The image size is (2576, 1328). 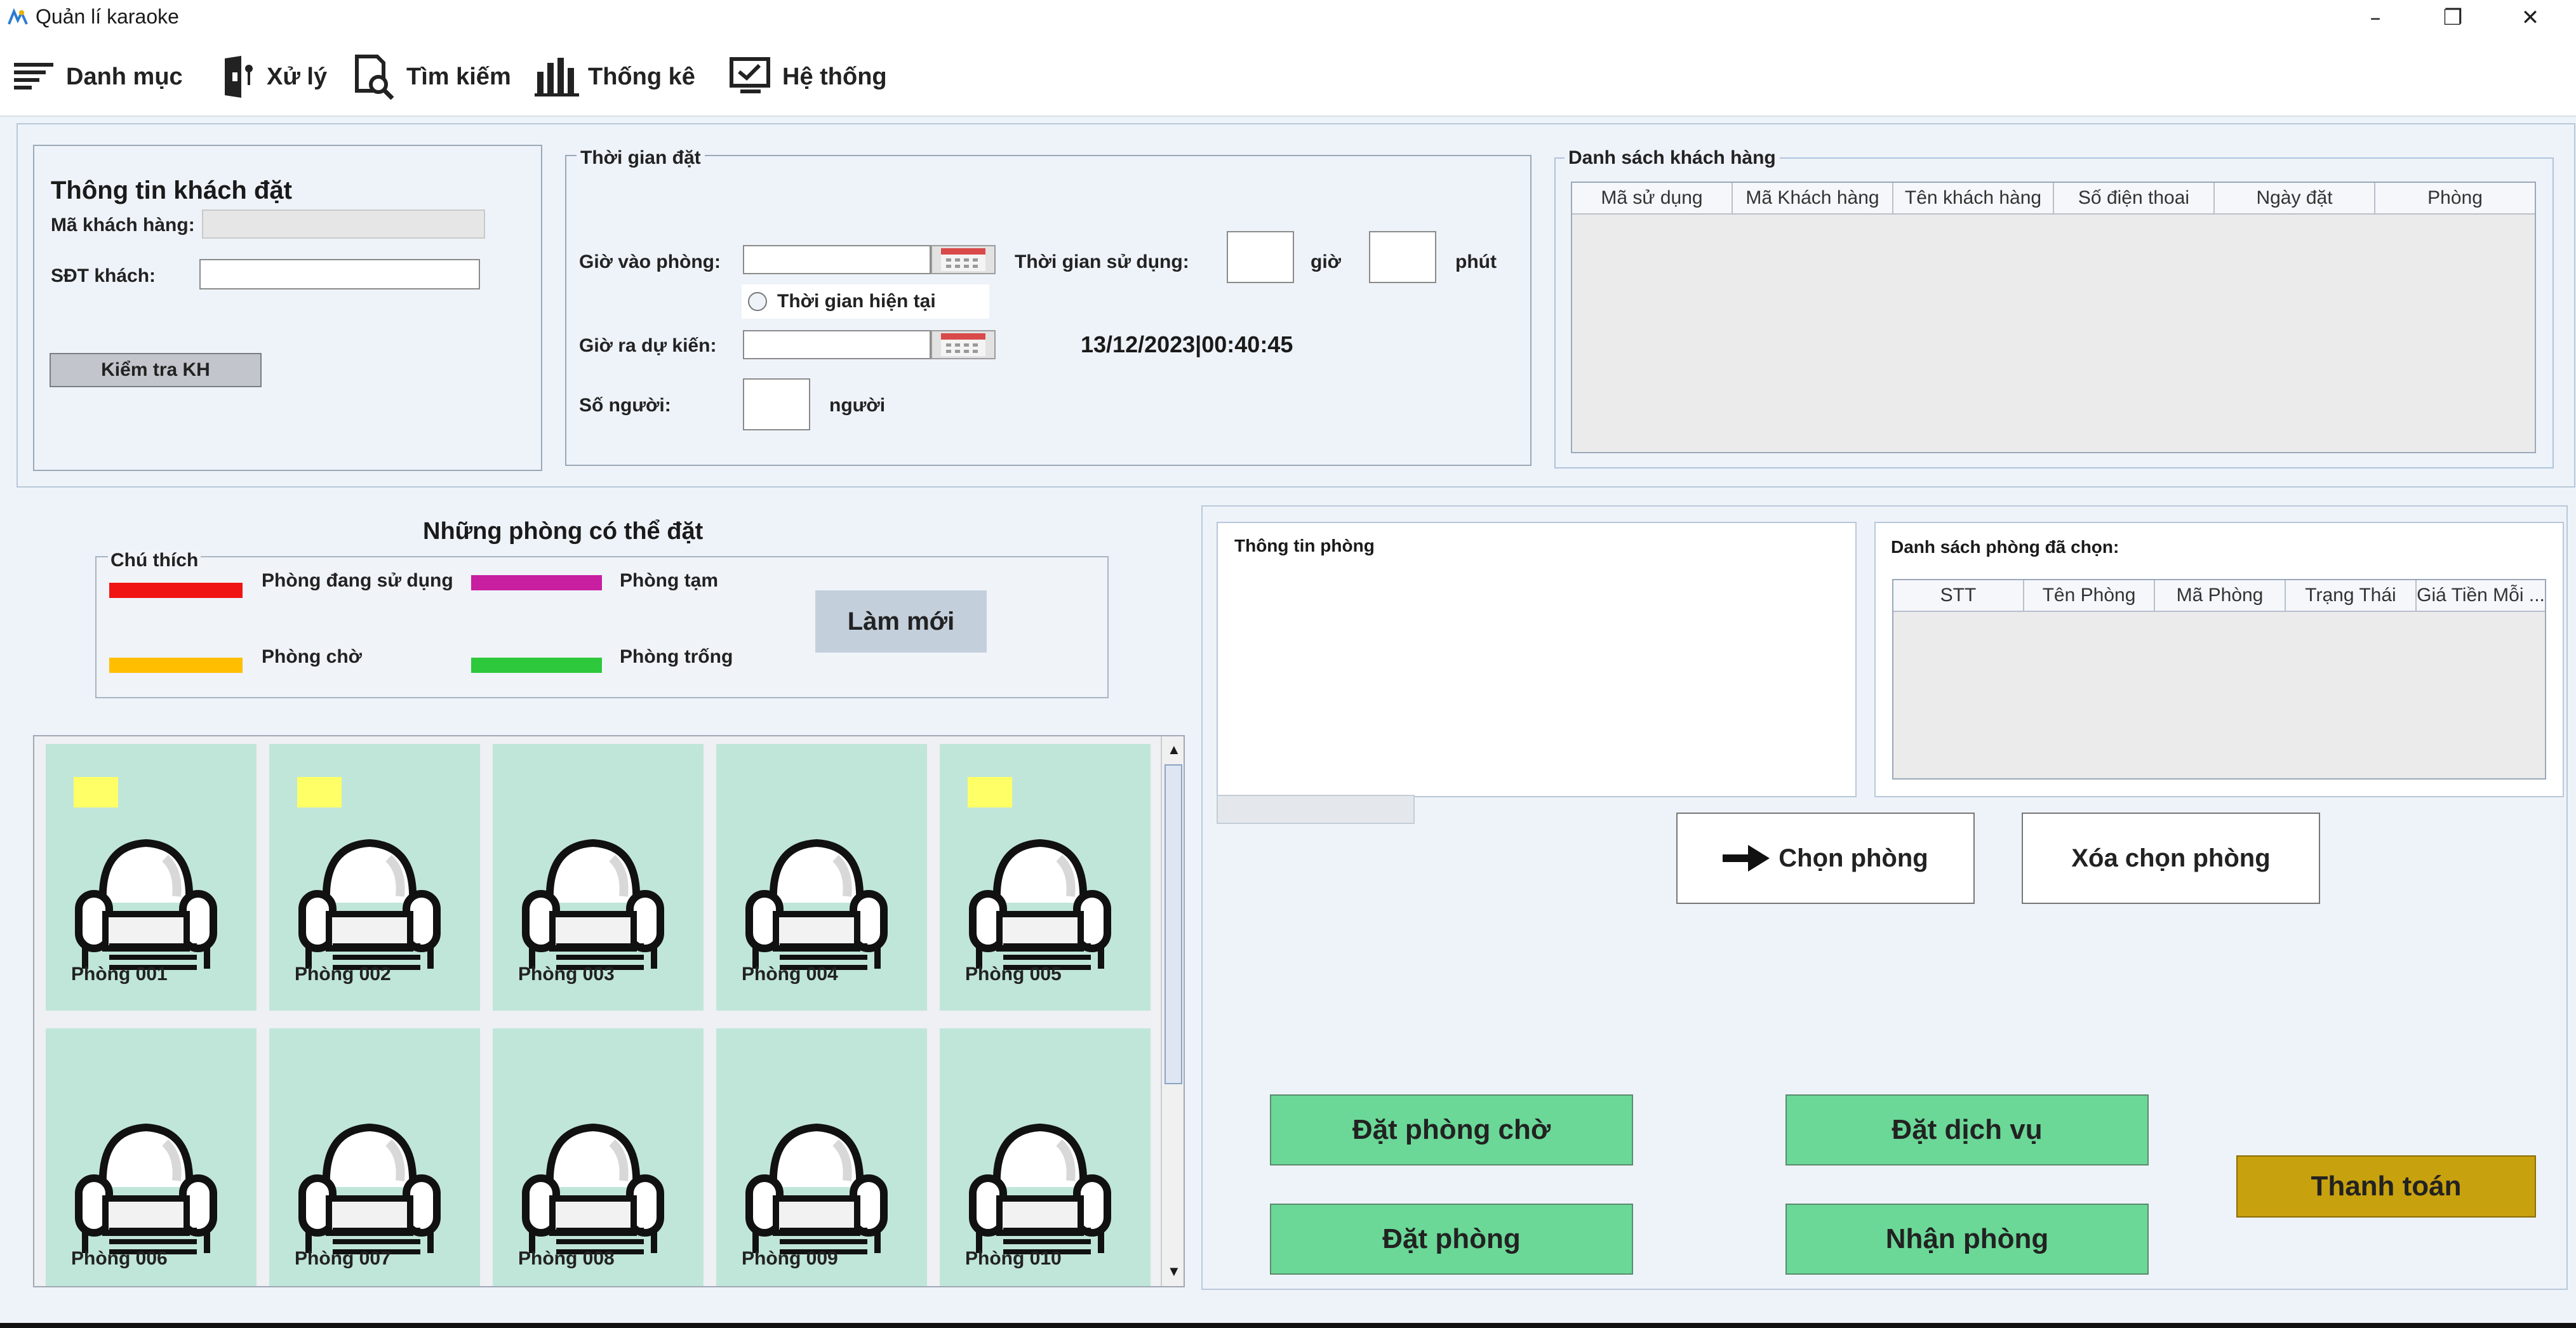 I want to click on column-header: Trạng Thái, so click(x=2351, y=595).